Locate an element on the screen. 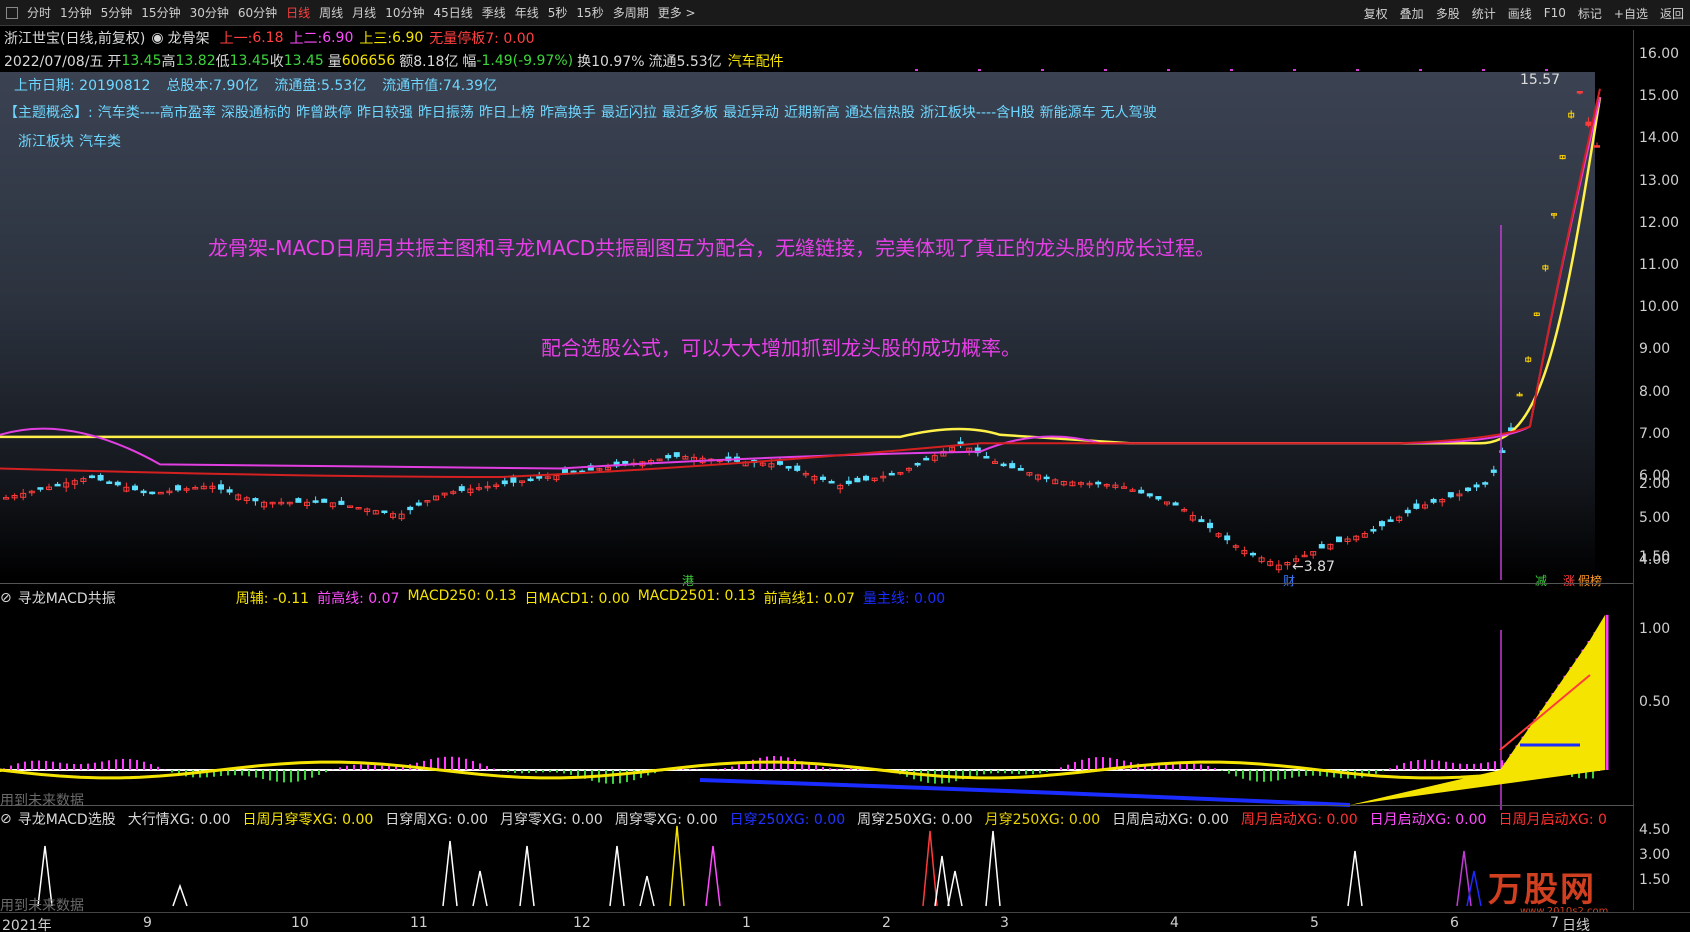 The image size is (1690, 932). date-tick-label: 12 is located at coordinates (582, 923).